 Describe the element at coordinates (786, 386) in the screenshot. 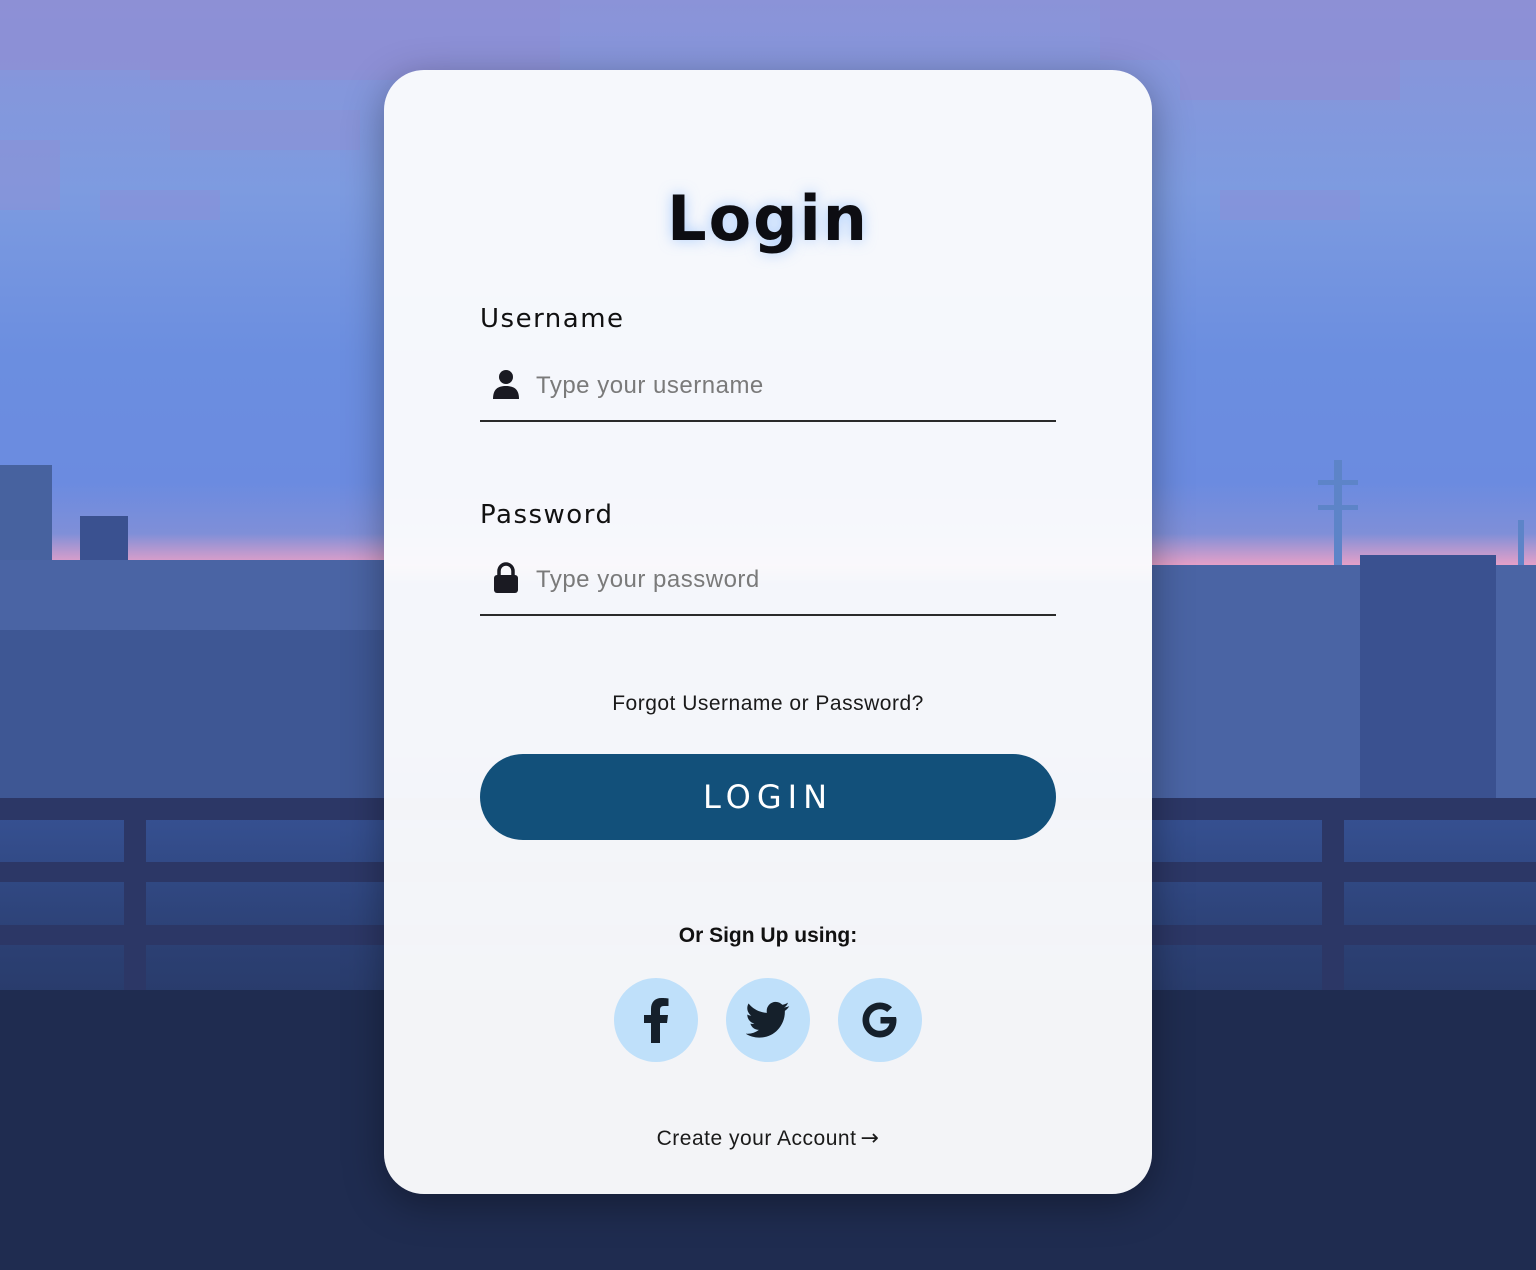

I see `username-input` at that location.